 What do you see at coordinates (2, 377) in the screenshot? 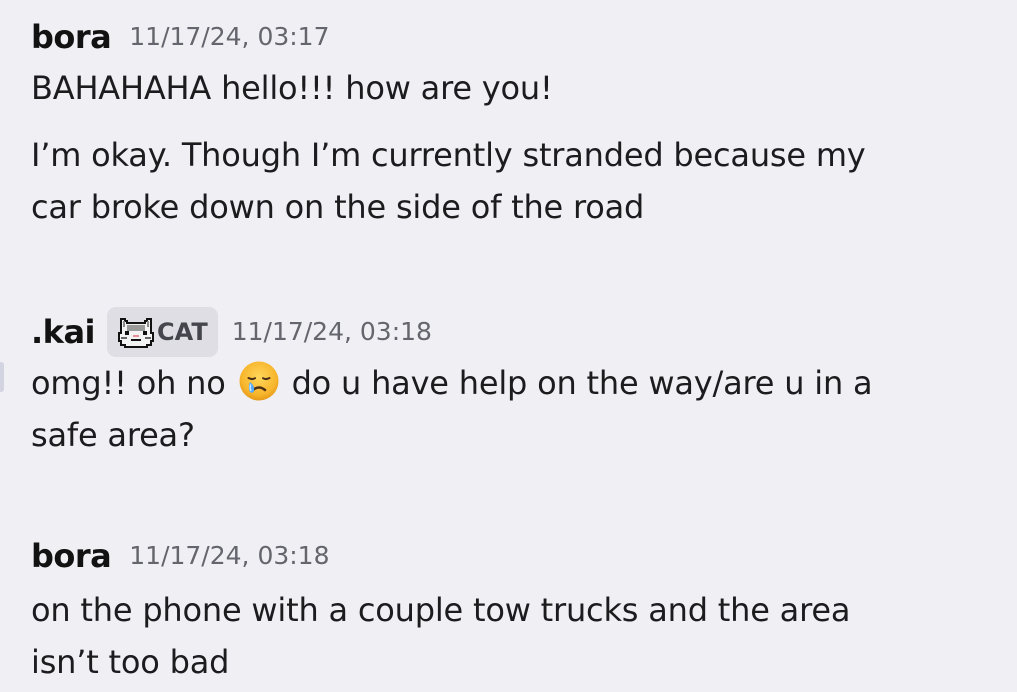
I see `message-highlight-indicator` at bounding box center [2, 377].